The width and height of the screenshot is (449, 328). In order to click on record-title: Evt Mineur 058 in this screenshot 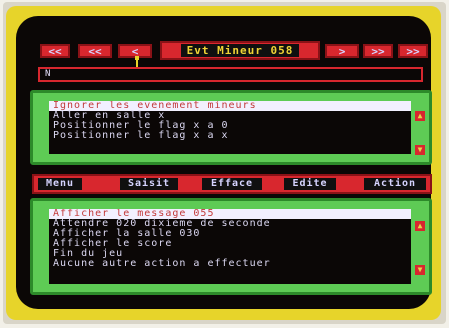, I will do `click(240, 50)`.